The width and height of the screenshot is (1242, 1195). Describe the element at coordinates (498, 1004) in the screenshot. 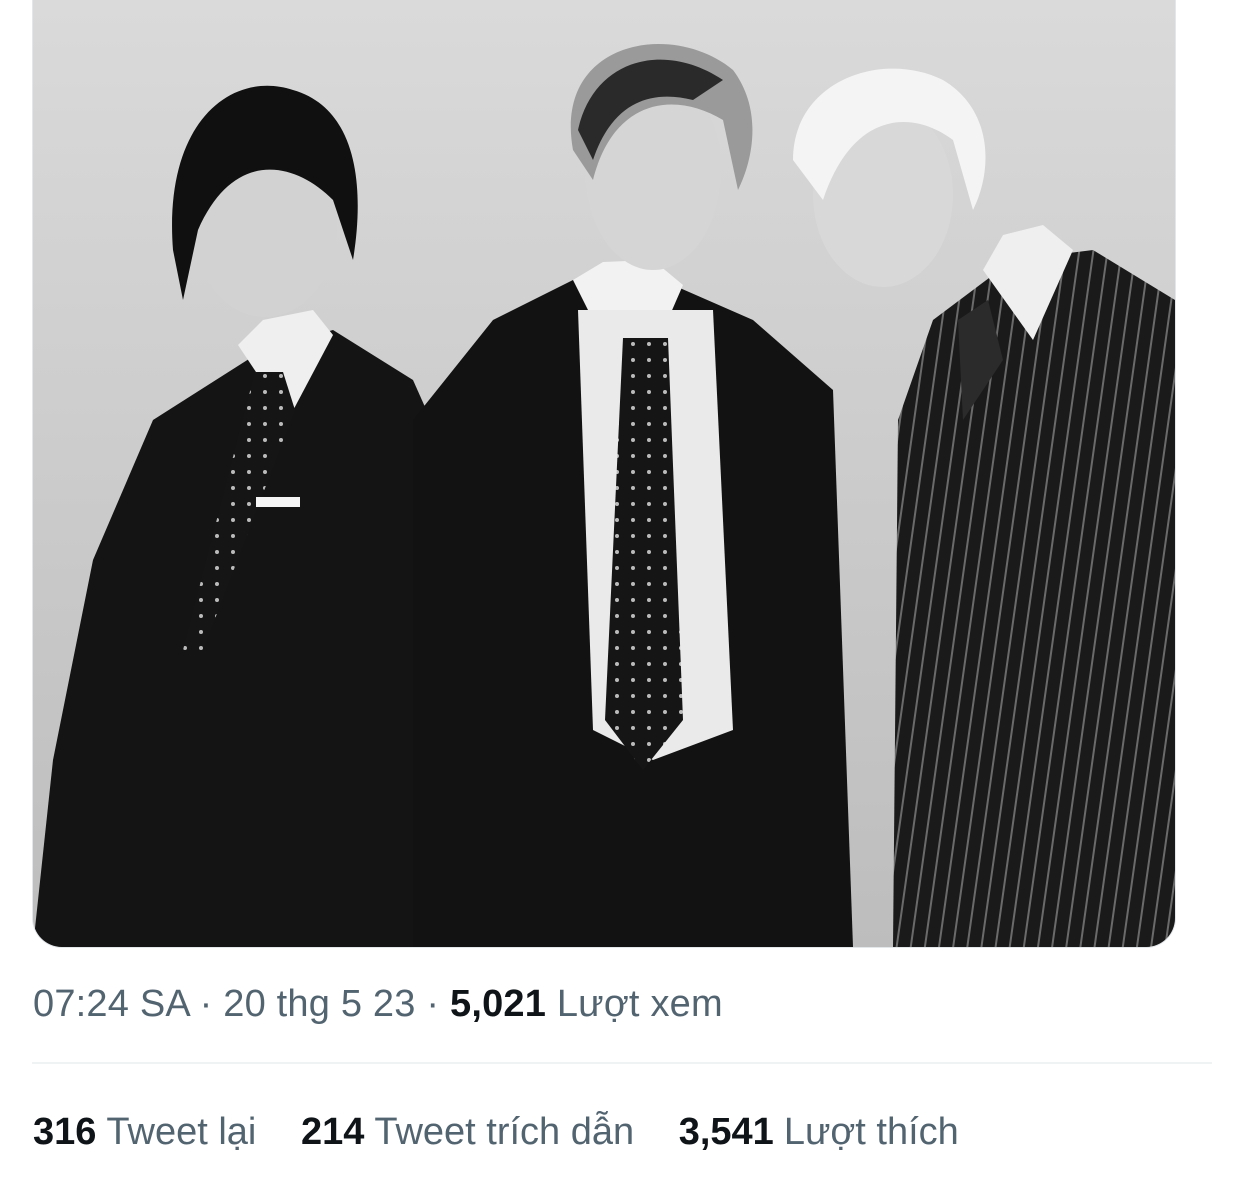

I see `views-count: 5,021` at that location.